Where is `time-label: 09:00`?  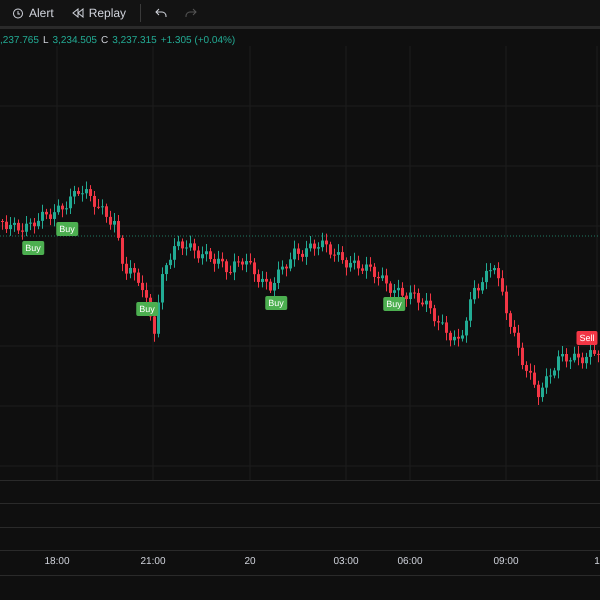 time-label: 09:00 is located at coordinates (506, 561).